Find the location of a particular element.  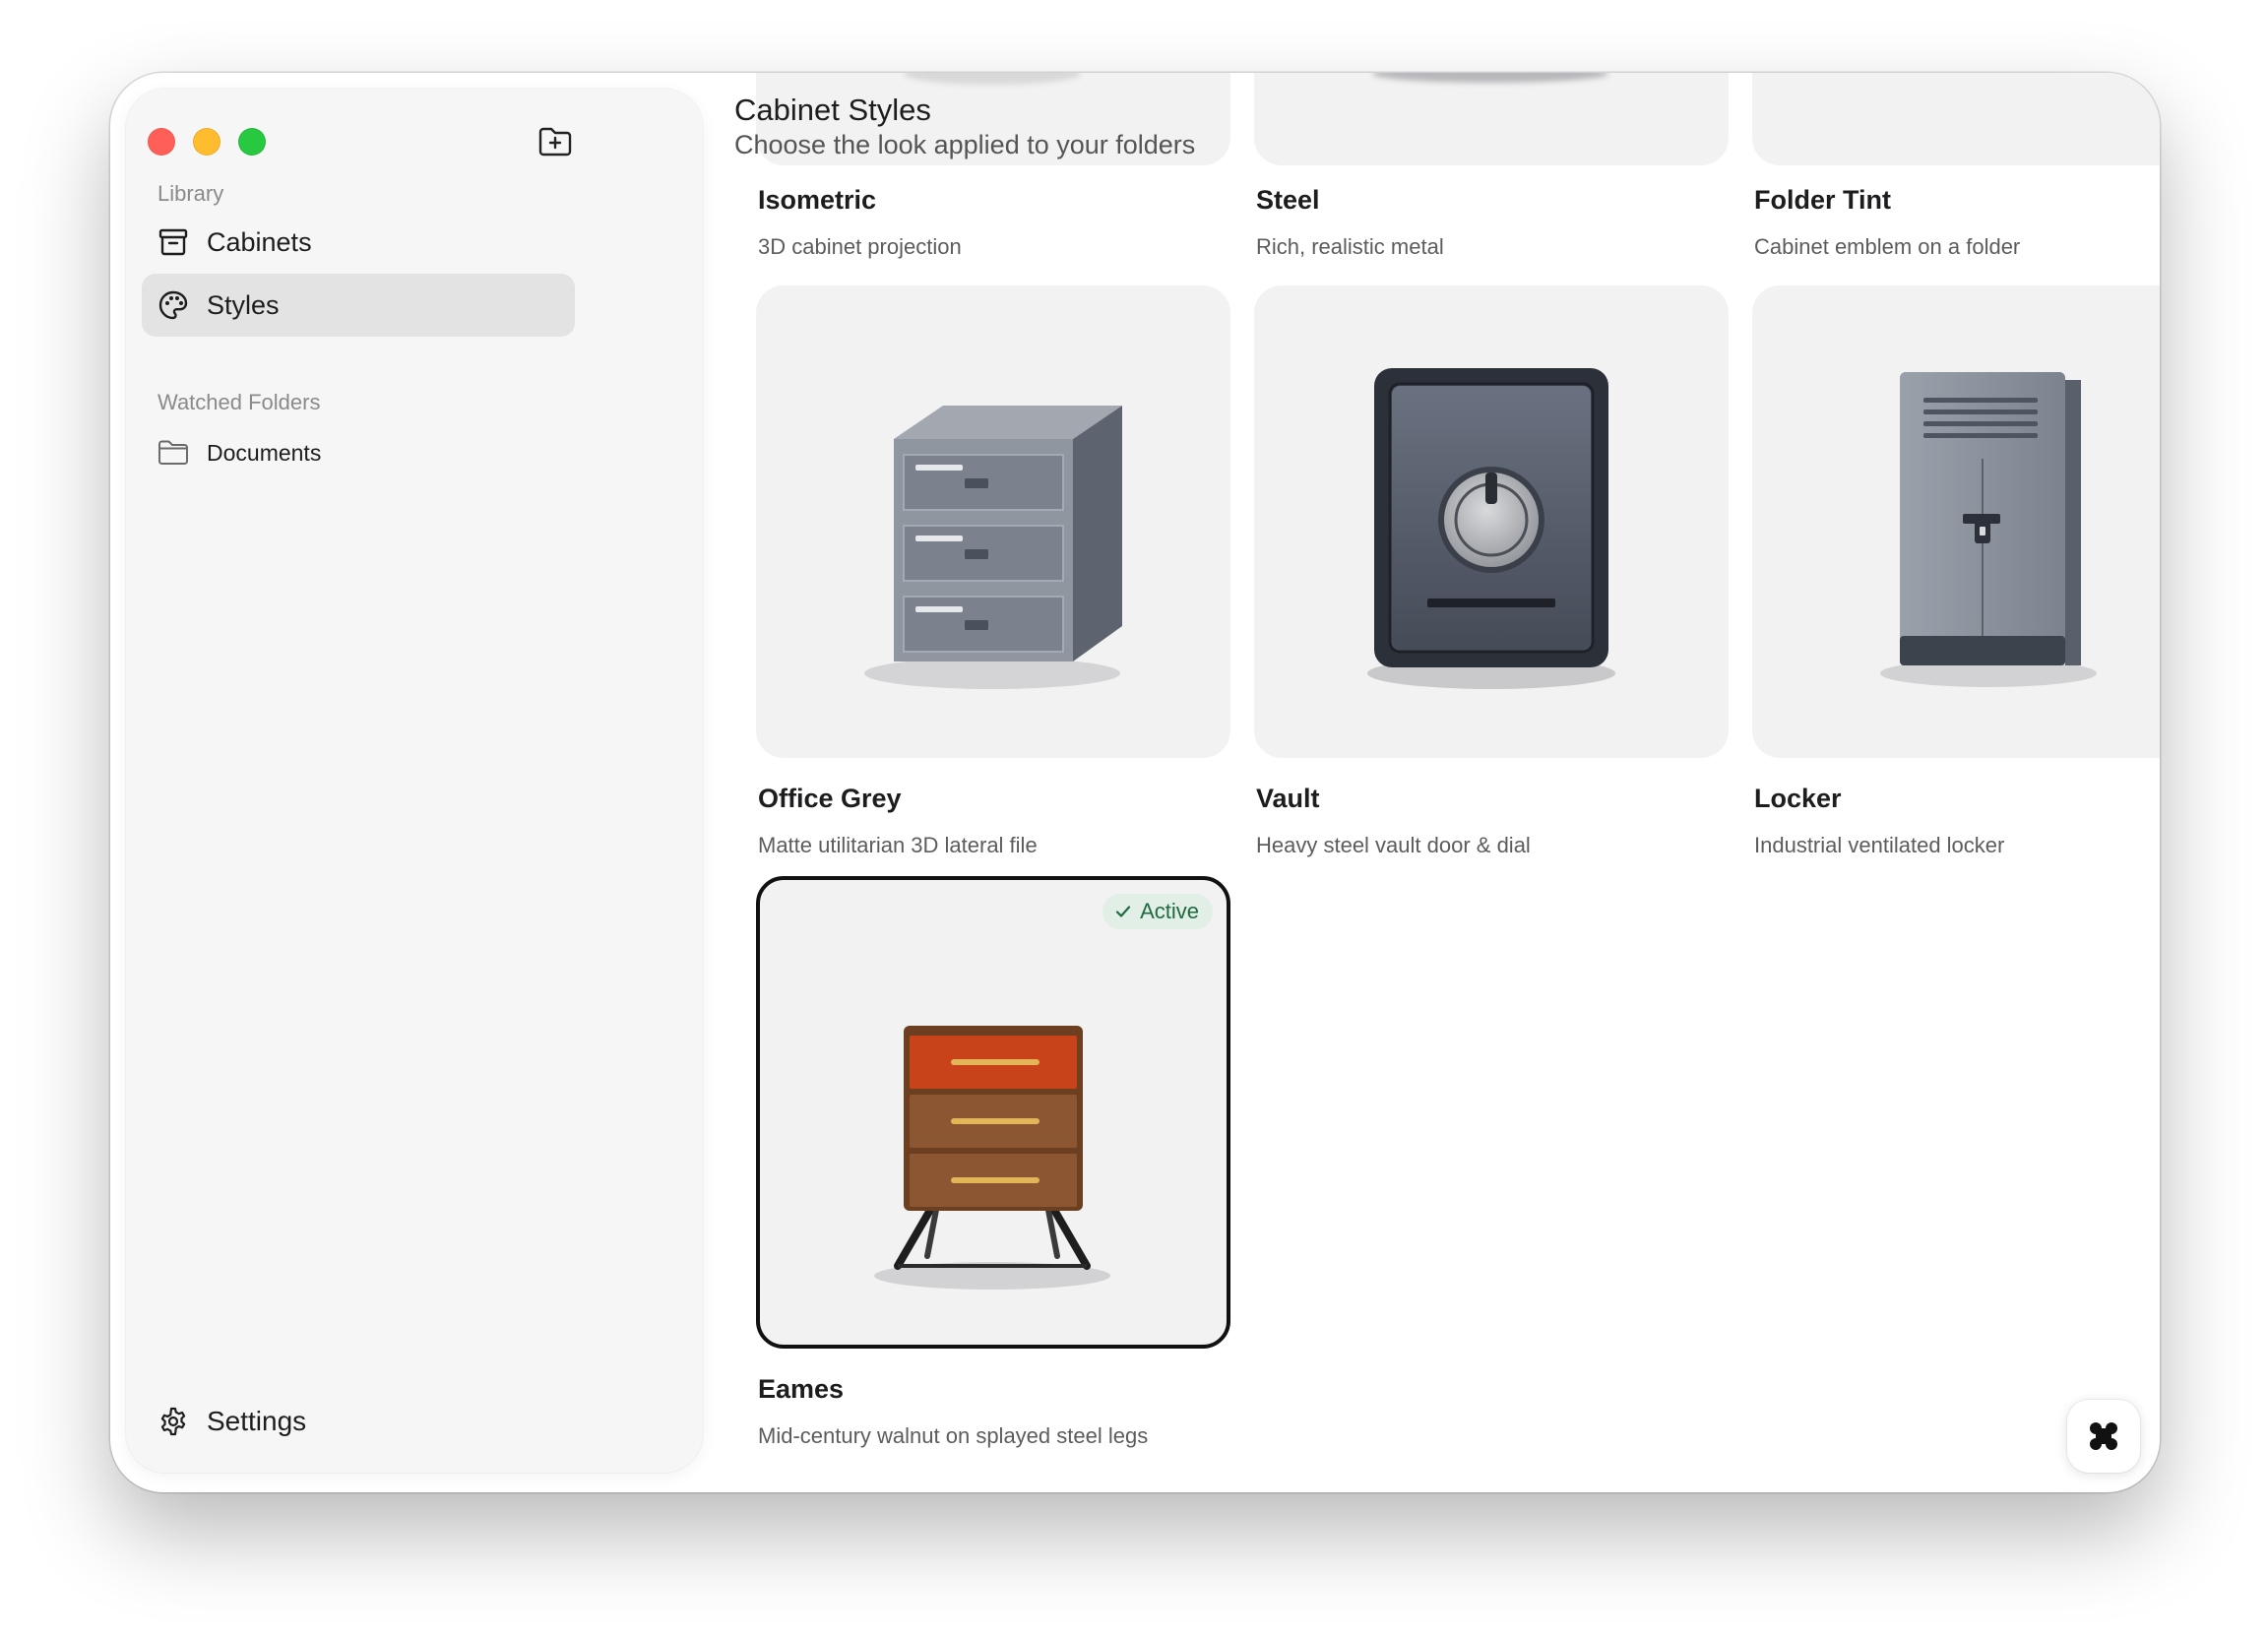

style-title: Isometric is located at coordinates (817, 200).